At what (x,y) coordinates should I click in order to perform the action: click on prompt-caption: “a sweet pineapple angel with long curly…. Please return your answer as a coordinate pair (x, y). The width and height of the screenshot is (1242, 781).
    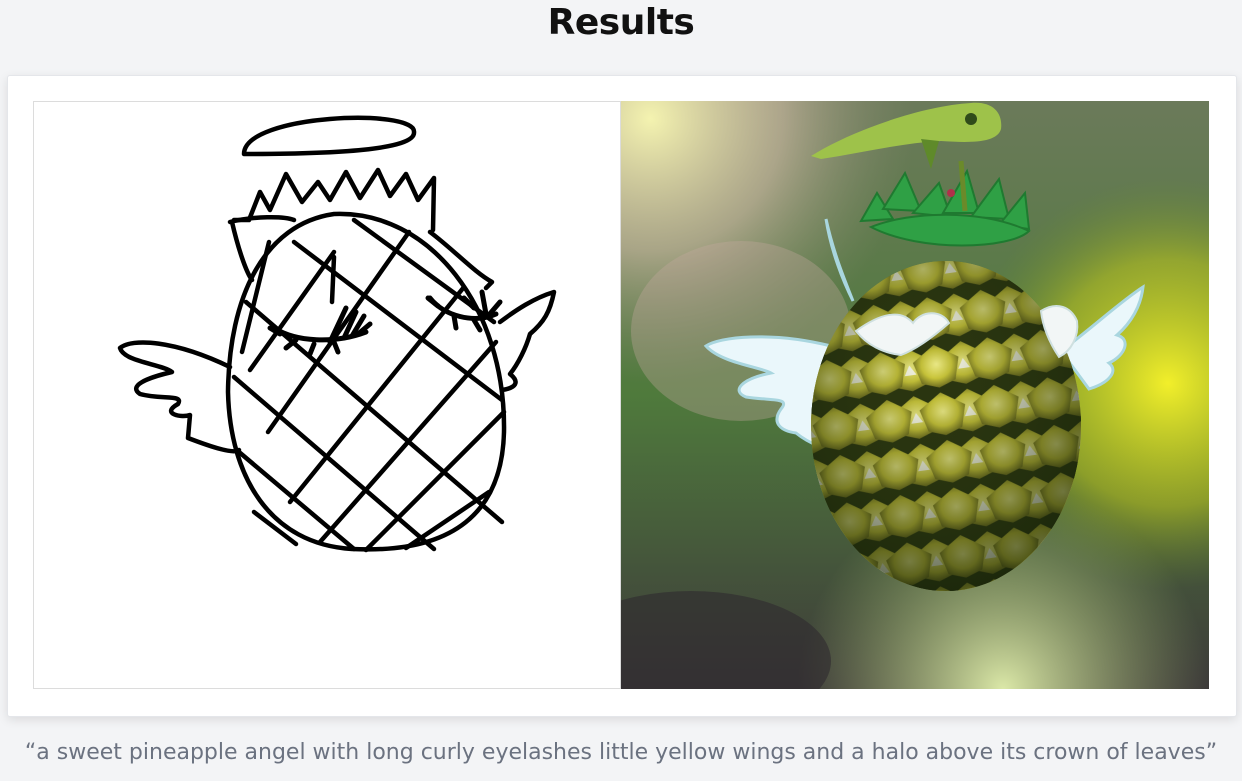
    Looking at the image, I should click on (621, 752).